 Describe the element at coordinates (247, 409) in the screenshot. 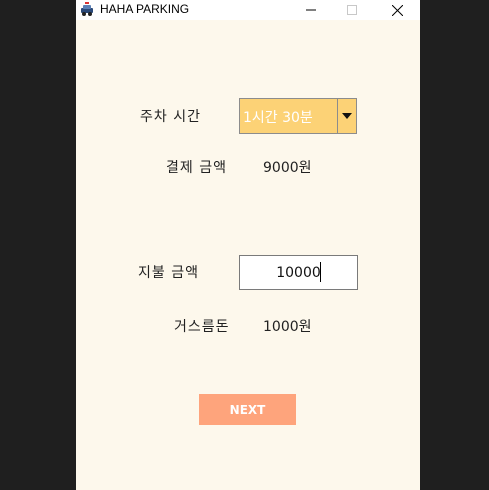

I see `next-button: NEXT` at that location.